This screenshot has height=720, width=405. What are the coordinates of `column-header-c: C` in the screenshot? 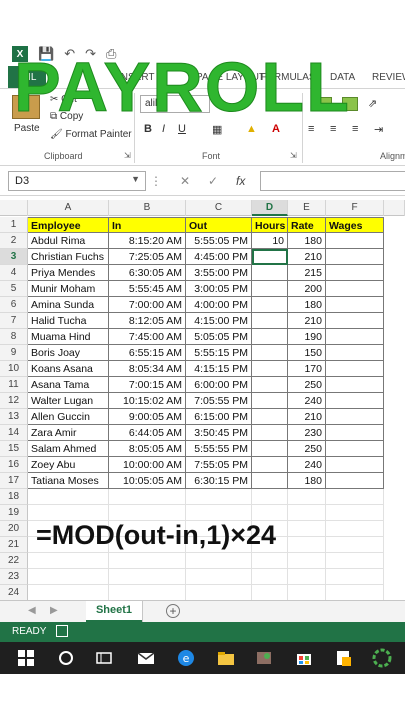 It's located at (219, 208).